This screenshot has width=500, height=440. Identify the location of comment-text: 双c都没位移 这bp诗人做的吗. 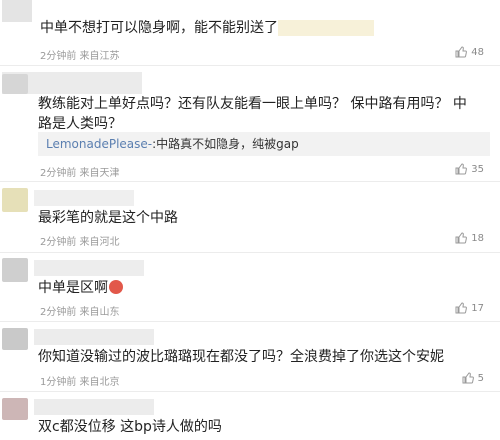
(130, 427).